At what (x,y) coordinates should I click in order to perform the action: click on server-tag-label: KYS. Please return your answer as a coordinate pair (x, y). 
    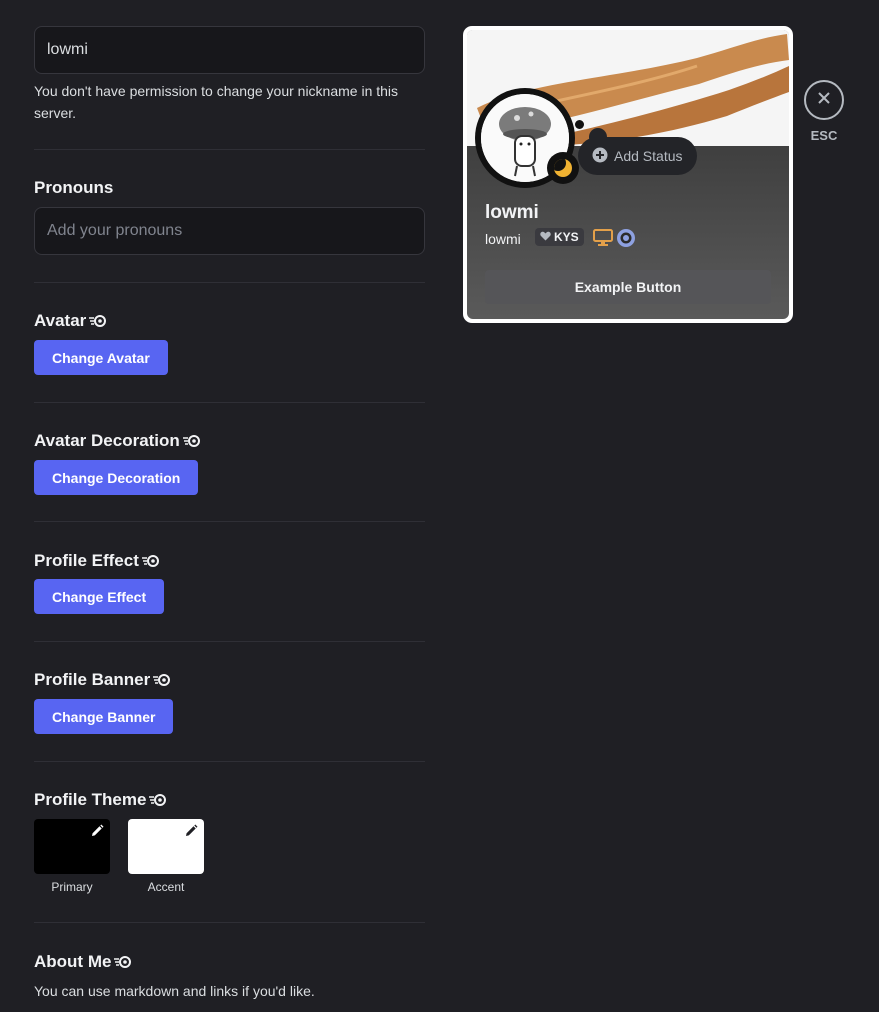
    Looking at the image, I should click on (566, 237).